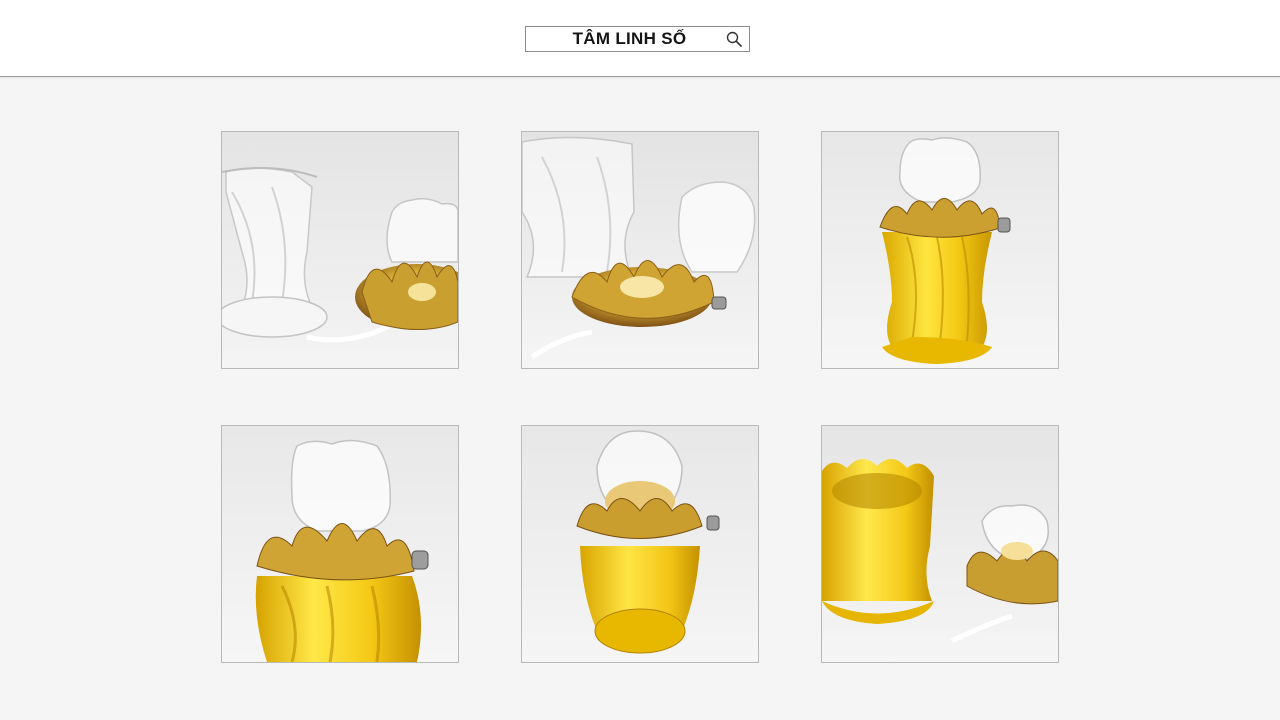 The image size is (1280, 720). I want to click on top-bar: TÂM LINH SỐ, so click(640, 38).